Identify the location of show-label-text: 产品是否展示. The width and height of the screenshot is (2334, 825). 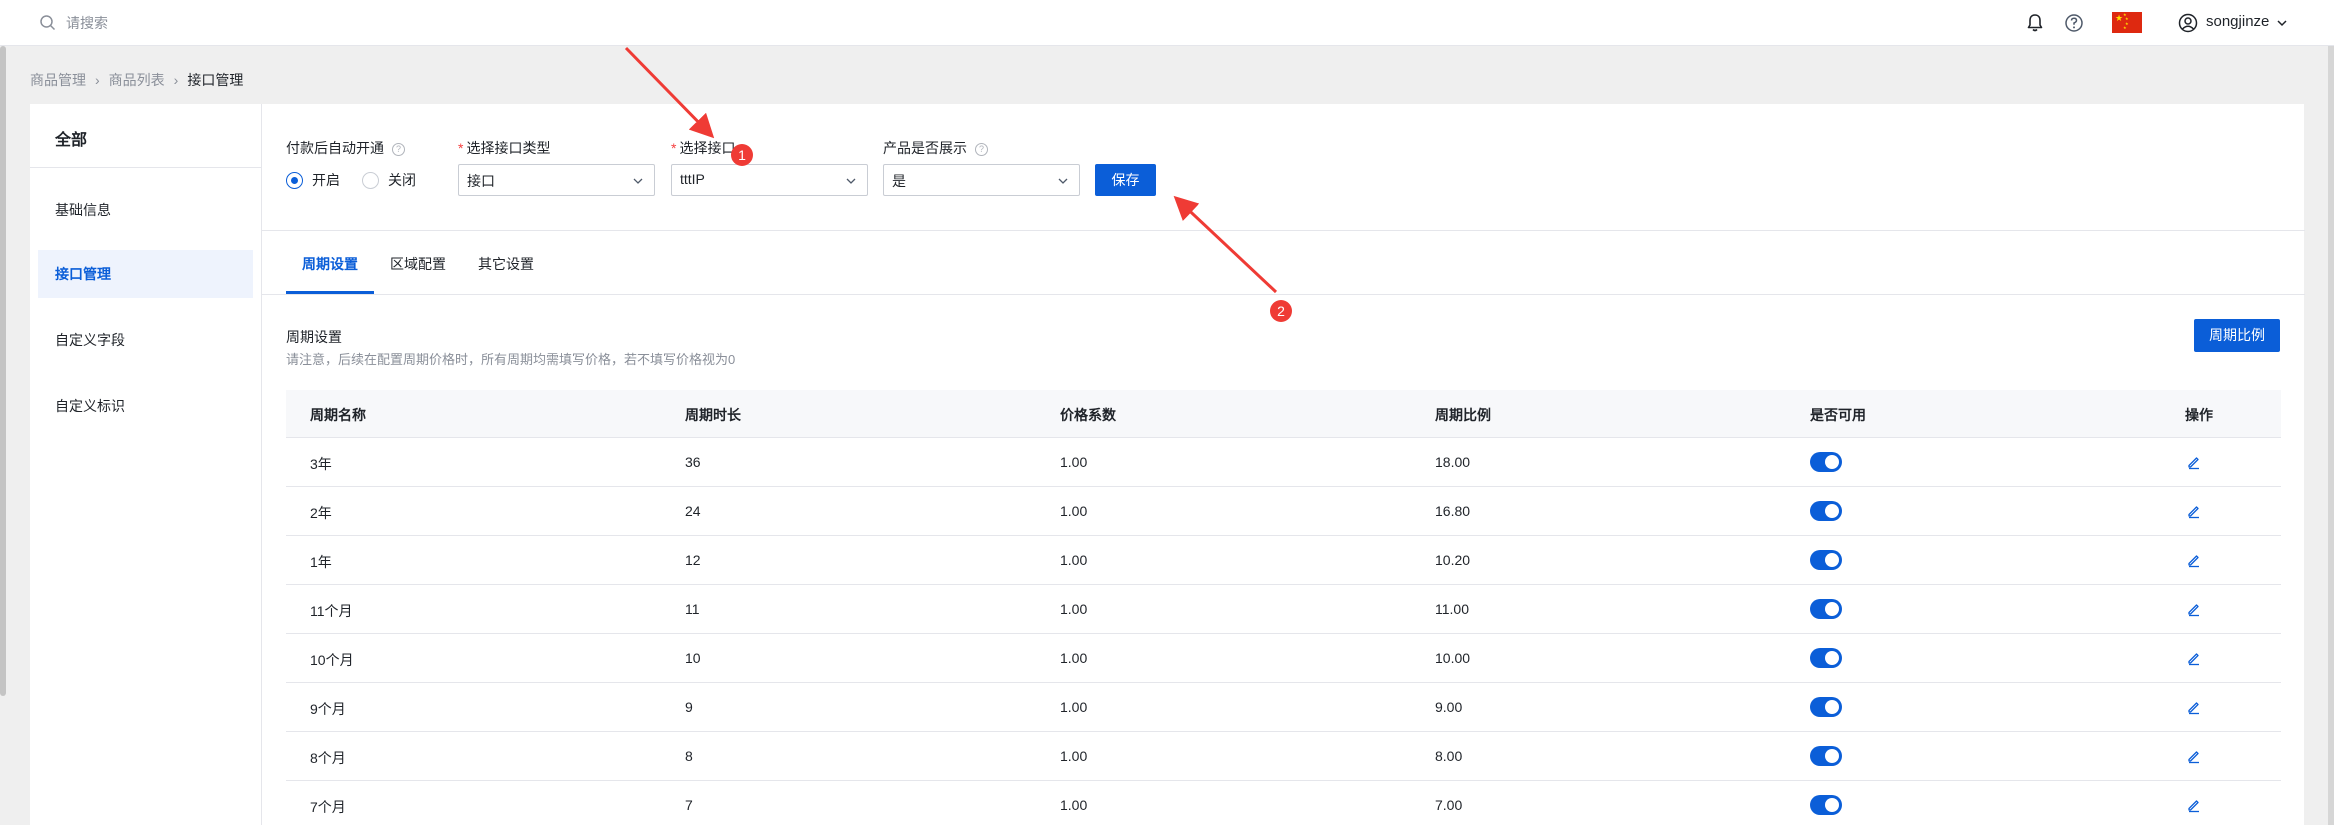
(925, 148).